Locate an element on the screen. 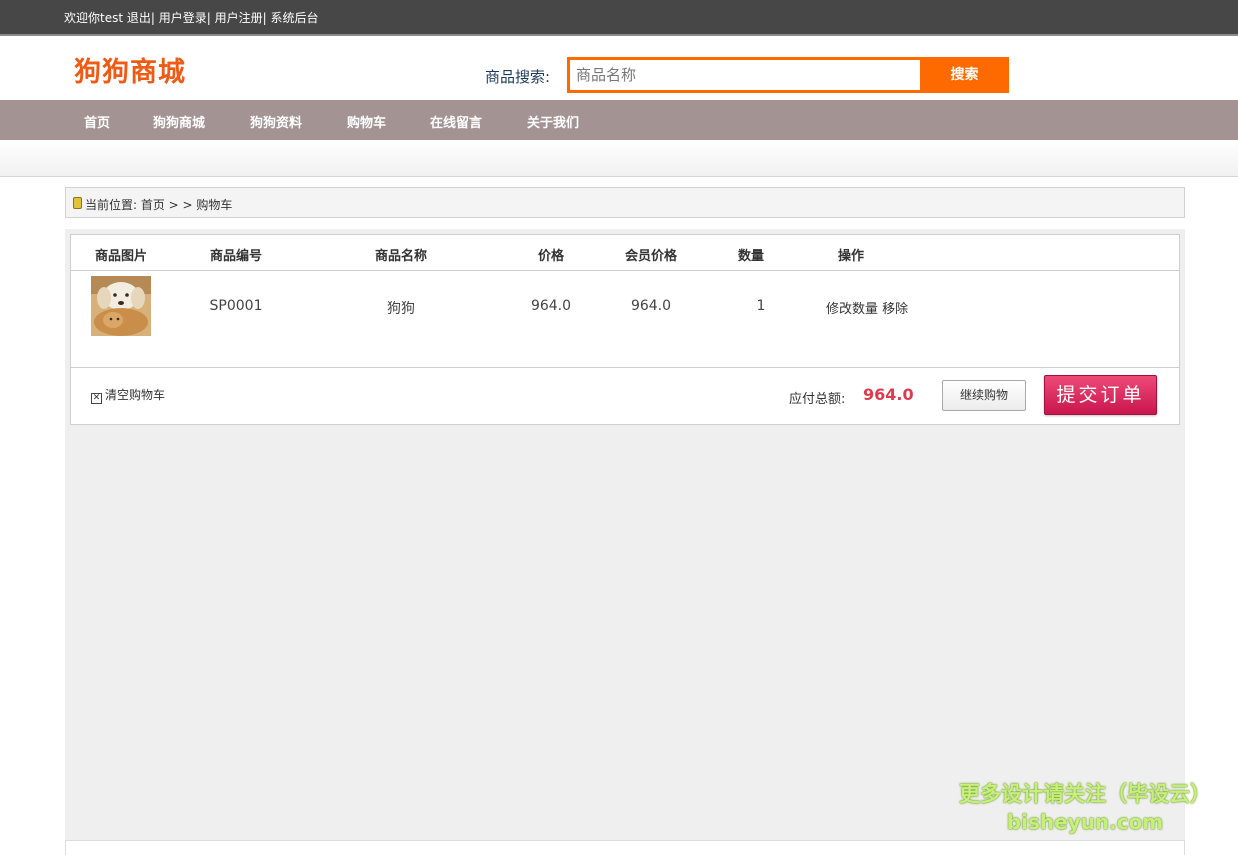 The height and width of the screenshot is (855, 1238). watermark-line2: bisheyun.com is located at coordinates (1085, 822).